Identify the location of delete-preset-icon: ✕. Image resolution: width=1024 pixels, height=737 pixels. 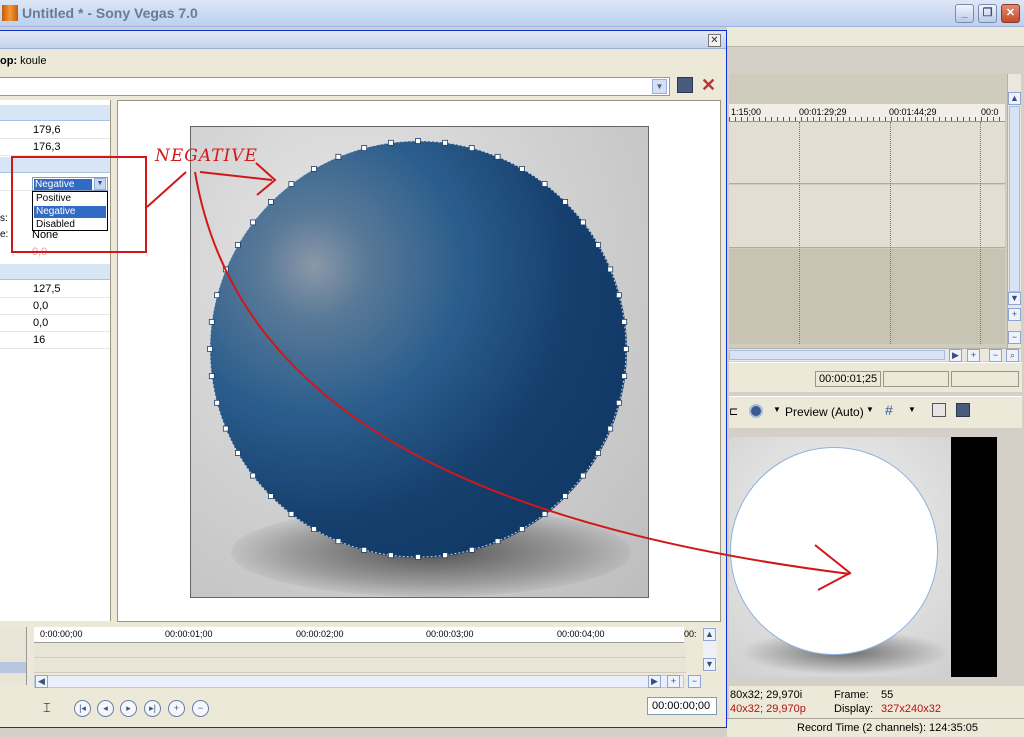
(708, 85).